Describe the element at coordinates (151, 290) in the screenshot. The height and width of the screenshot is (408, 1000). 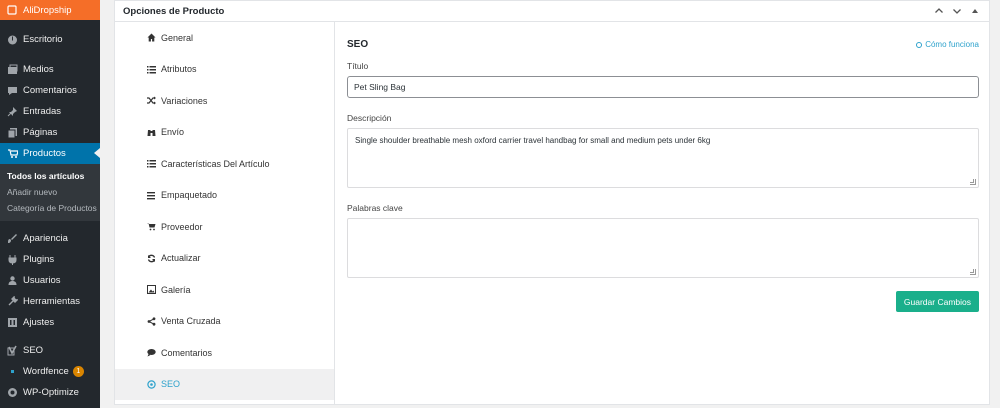
I see `image-icon` at that location.